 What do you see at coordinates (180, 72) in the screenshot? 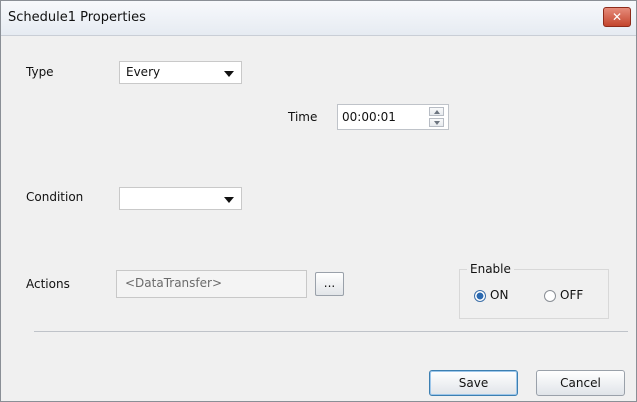
I see `type-dropdown: Every` at bounding box center [180, 72].